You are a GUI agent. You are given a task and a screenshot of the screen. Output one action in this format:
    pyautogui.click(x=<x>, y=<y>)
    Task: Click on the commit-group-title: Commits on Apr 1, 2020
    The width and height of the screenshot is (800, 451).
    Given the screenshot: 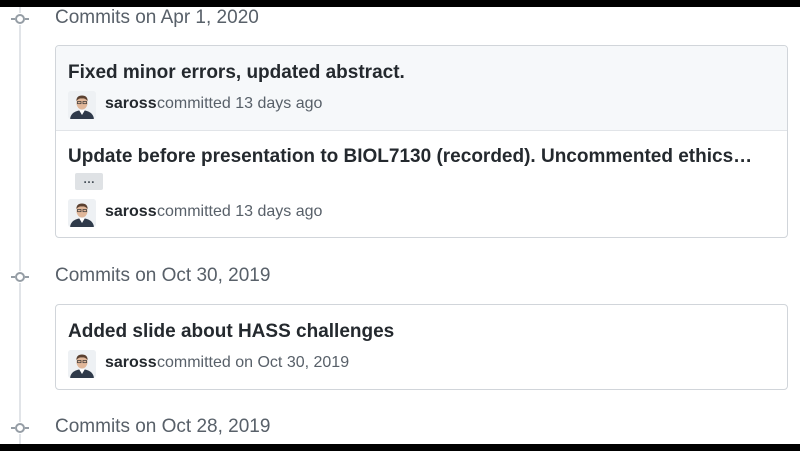 What is the action you would take?
    pyautogui.click(x=157, y=17)
    